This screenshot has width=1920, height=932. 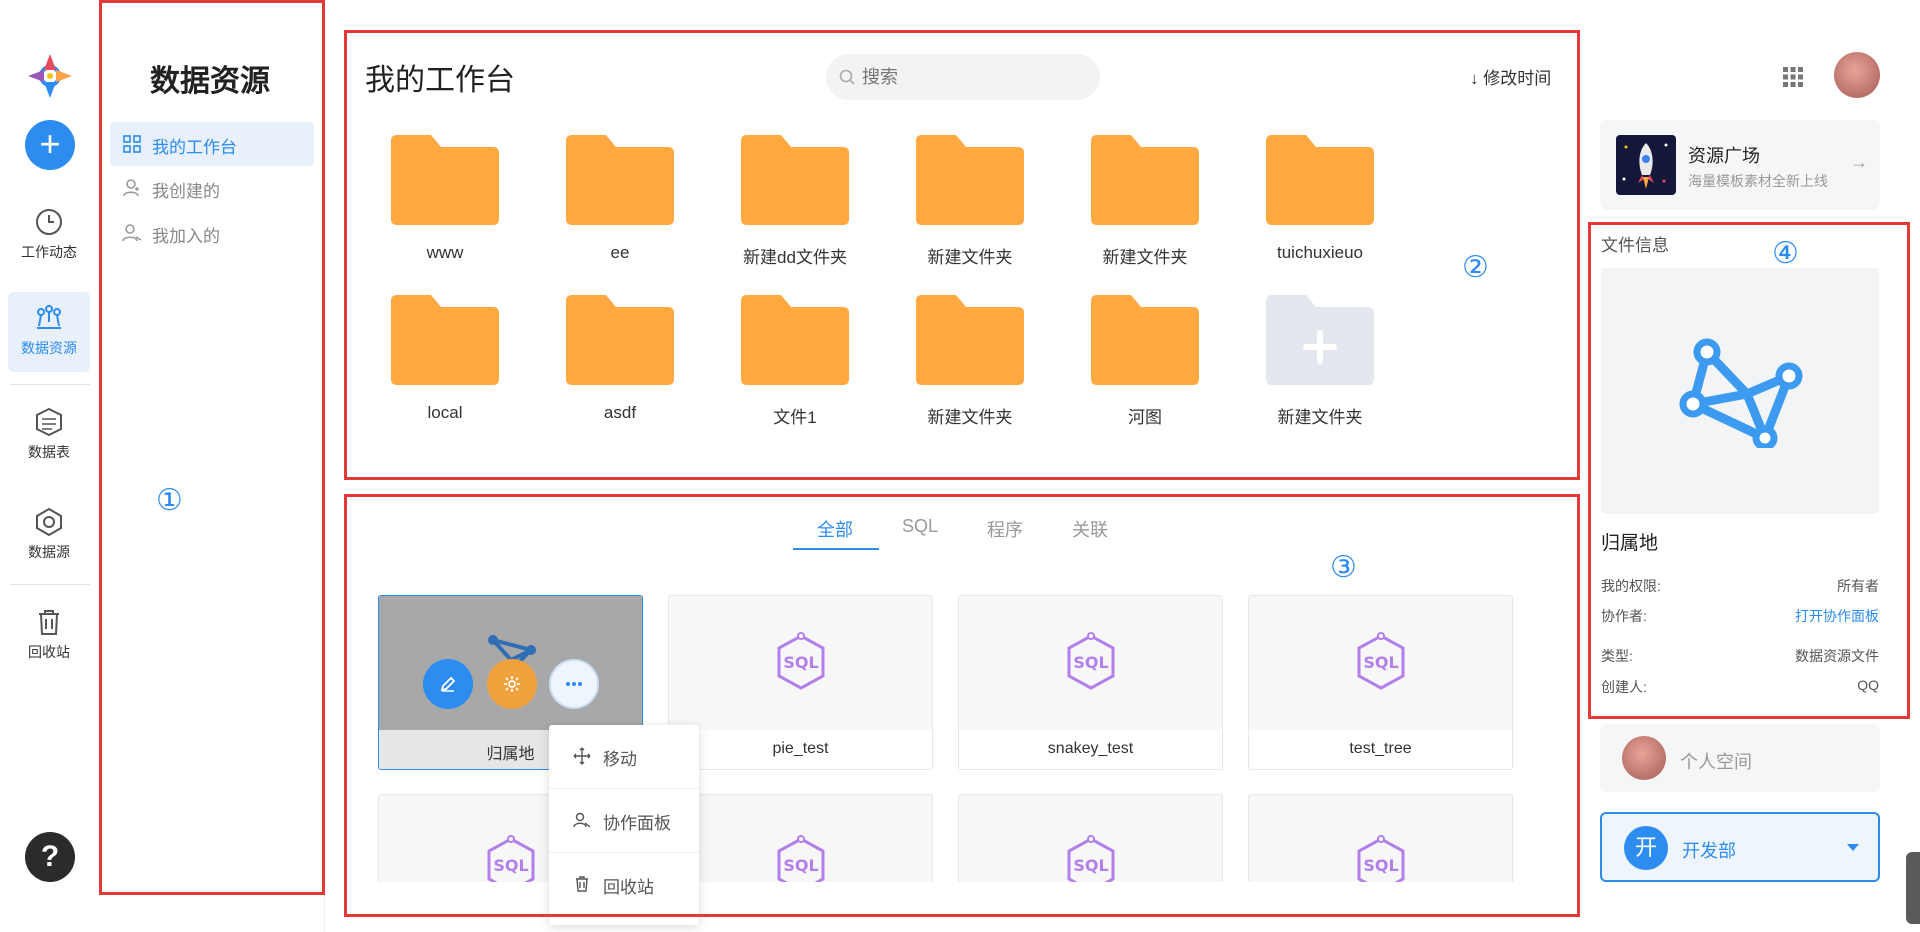 What do you see at coordinates (1853, 847) in the screenshot?
I see `chevron-down-icon` at bounding box center [1853, 847].